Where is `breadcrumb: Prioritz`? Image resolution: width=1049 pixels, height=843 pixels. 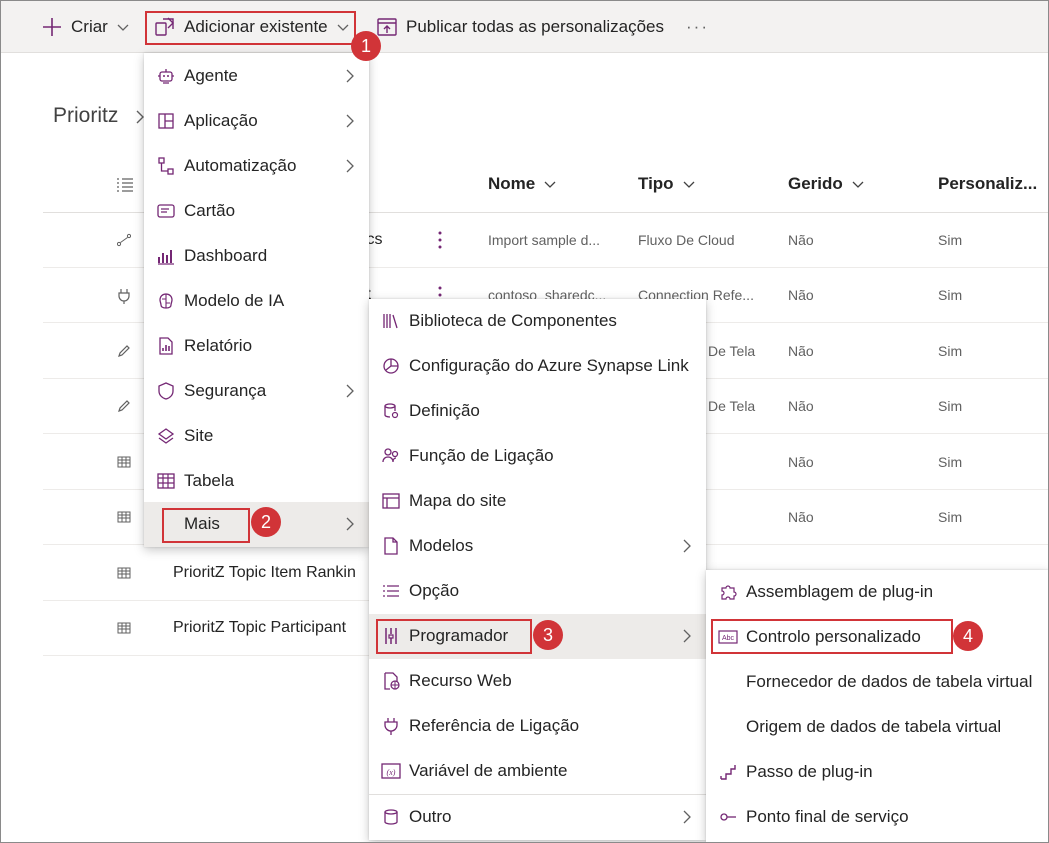 breadcrumb: Prioritz is located at coordinates (85, 116).